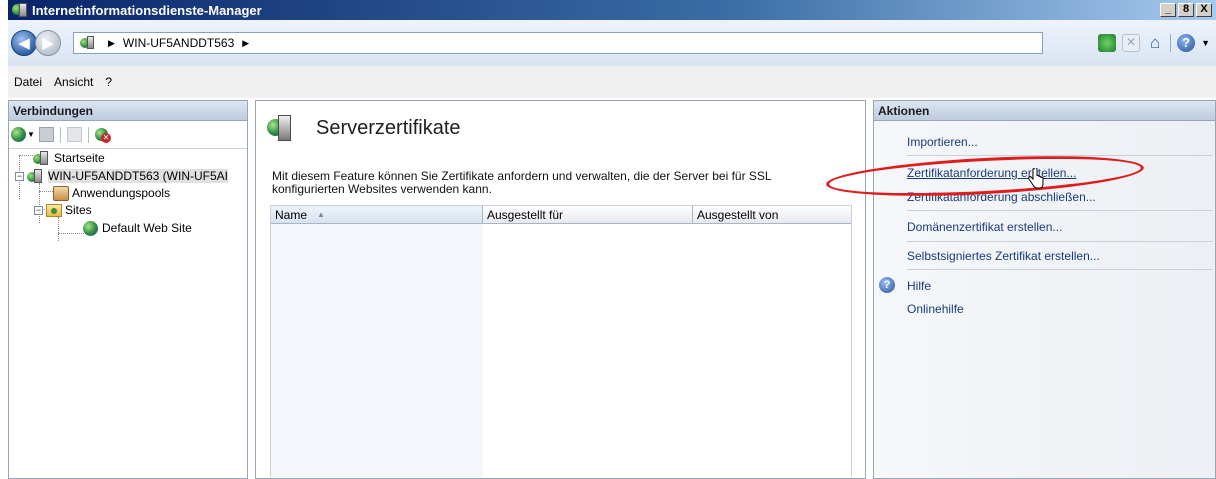  What do you see at coordinates (1044, 111) in the screenshot?
I see `actions-header: Aktionen` at bounding box center [1044, 111].